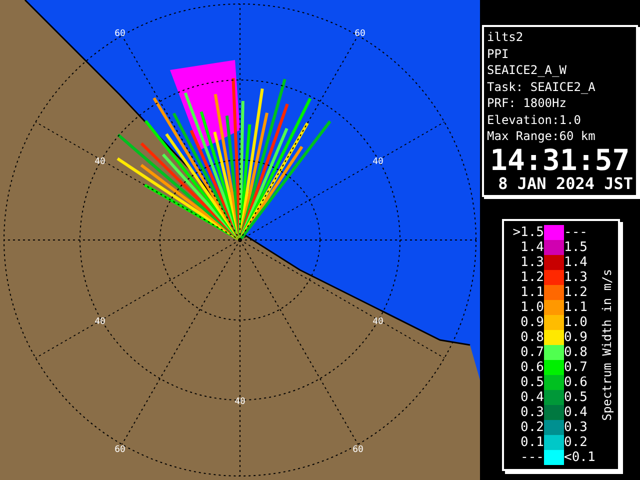 This screenshot has height=480, width=640. I want to click on legend-upper-value: 0.9, so click(576, 337).